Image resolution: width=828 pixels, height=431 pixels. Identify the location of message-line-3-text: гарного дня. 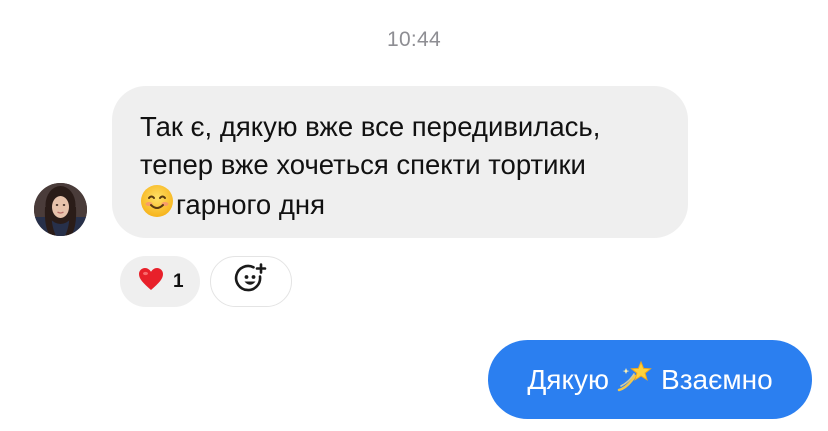
(250, 204).